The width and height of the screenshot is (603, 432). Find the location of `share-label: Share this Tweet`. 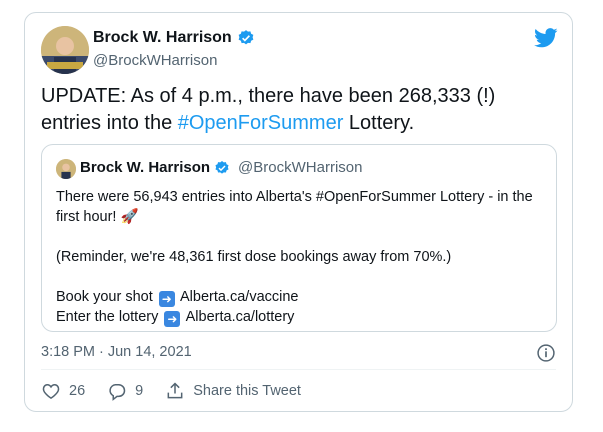

share-label: Share this Tweet is located at coordinates (247, 391).